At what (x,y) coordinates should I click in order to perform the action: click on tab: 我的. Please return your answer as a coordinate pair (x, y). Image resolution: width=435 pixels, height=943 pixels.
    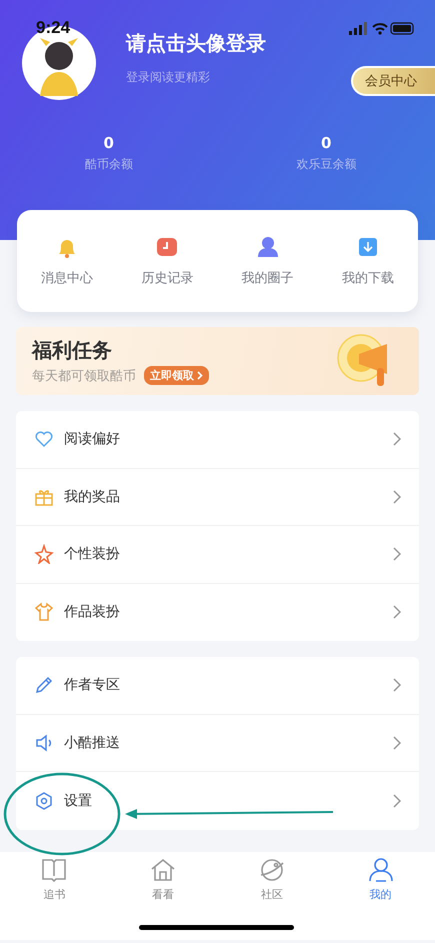
    Looking at the image, I should click on (380, 879).